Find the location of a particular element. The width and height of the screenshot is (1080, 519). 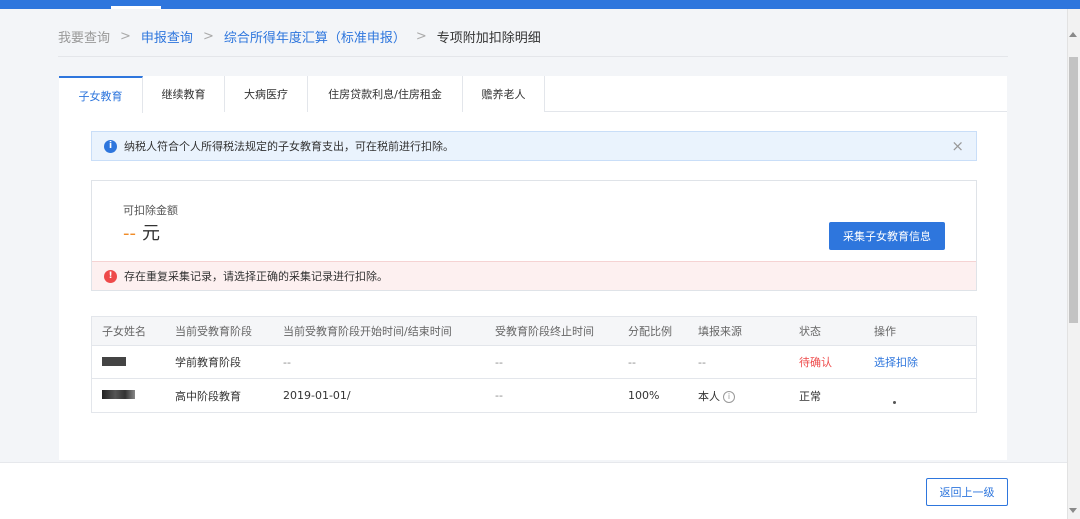

current-stage: 学前教育阶段 is located at coordinates (208, 362).